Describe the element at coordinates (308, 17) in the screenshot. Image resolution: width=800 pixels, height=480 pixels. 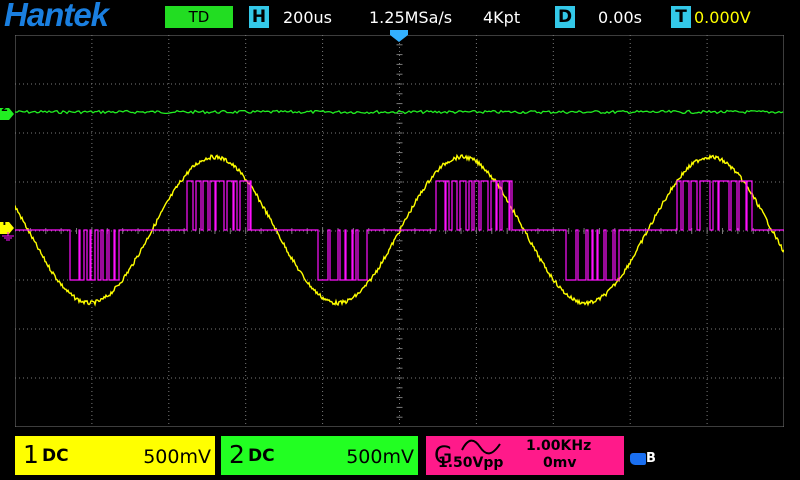
I see `timebase-value: 200us` at that location.